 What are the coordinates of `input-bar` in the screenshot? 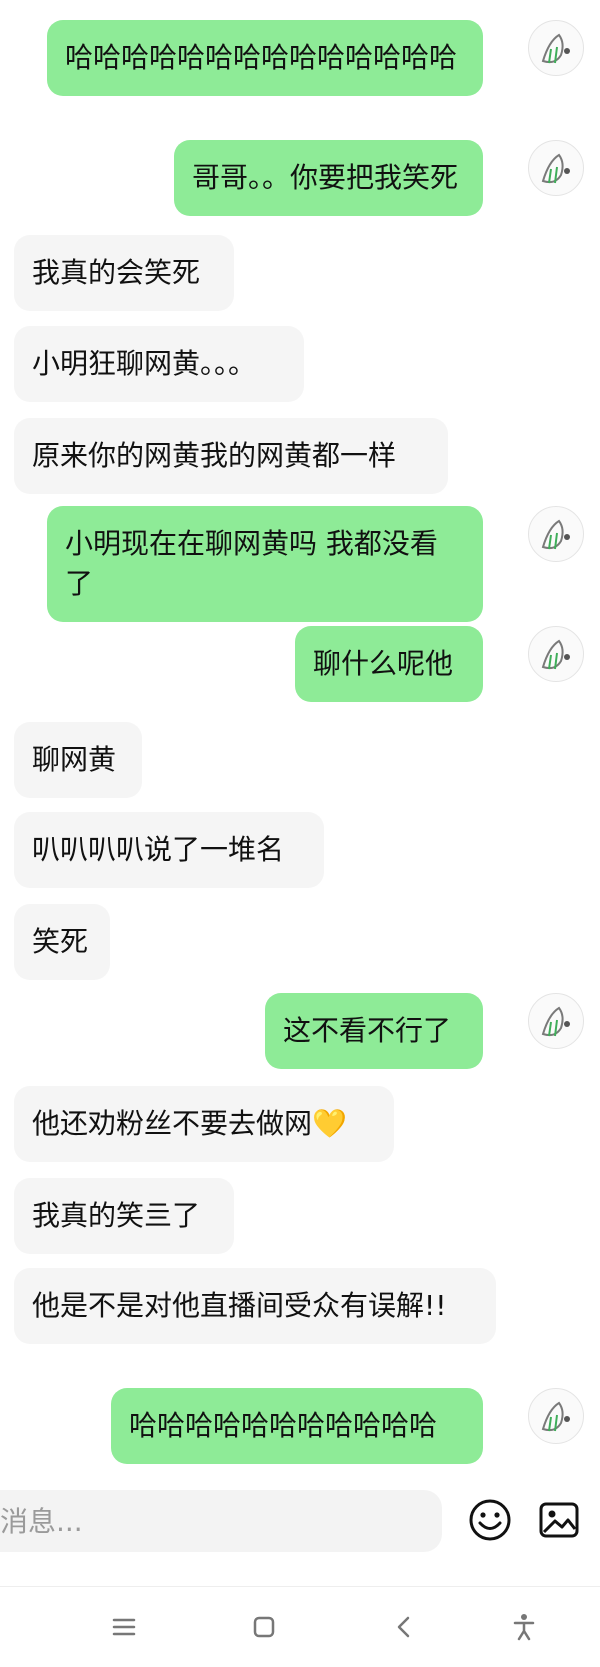 It's located at (300, 1530).